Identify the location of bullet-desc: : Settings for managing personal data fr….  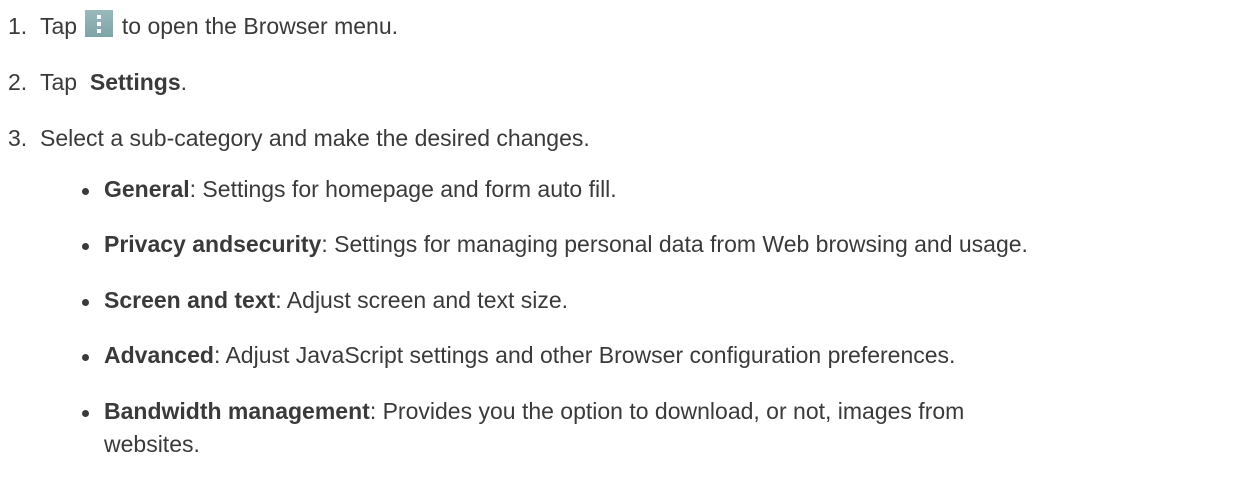
(674, 244).